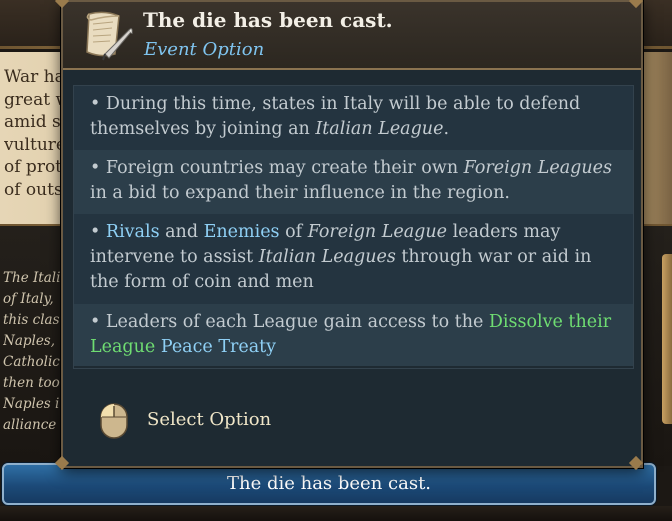 The image size is (672, 521). I want to click on event-option-label: The die has been cast., so click(329, 483).